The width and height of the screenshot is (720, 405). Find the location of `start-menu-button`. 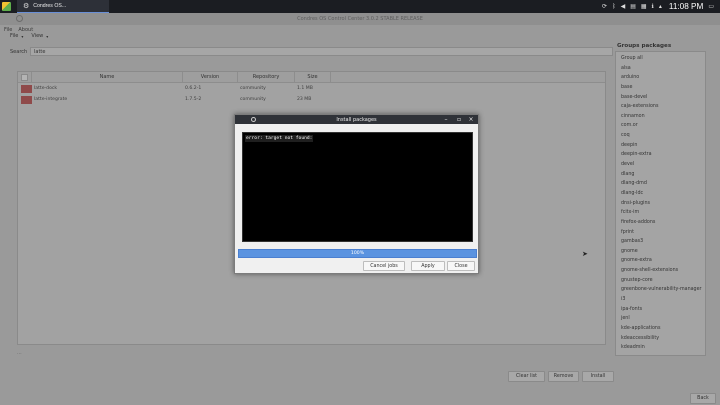

start-menu-button is located at coordinates (6, 6).